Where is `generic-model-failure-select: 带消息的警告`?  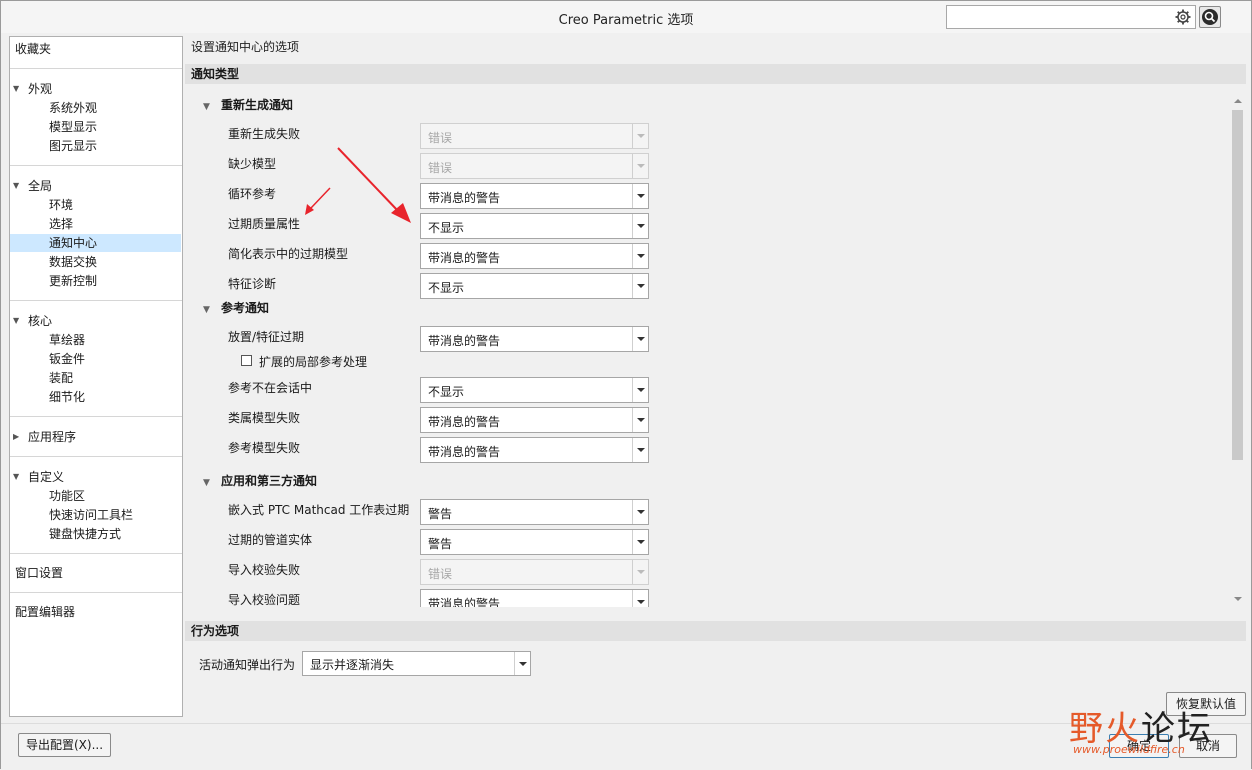
generic-model-failure-select: 带消息的警告 is located at coordinates (534, 420).